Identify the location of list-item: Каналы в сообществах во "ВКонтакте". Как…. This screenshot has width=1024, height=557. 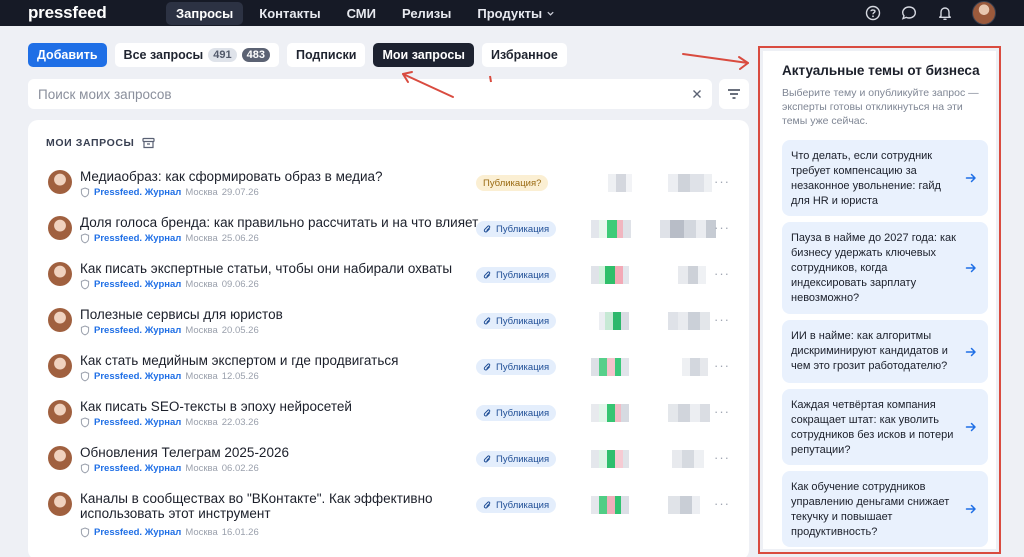
(391, 514).